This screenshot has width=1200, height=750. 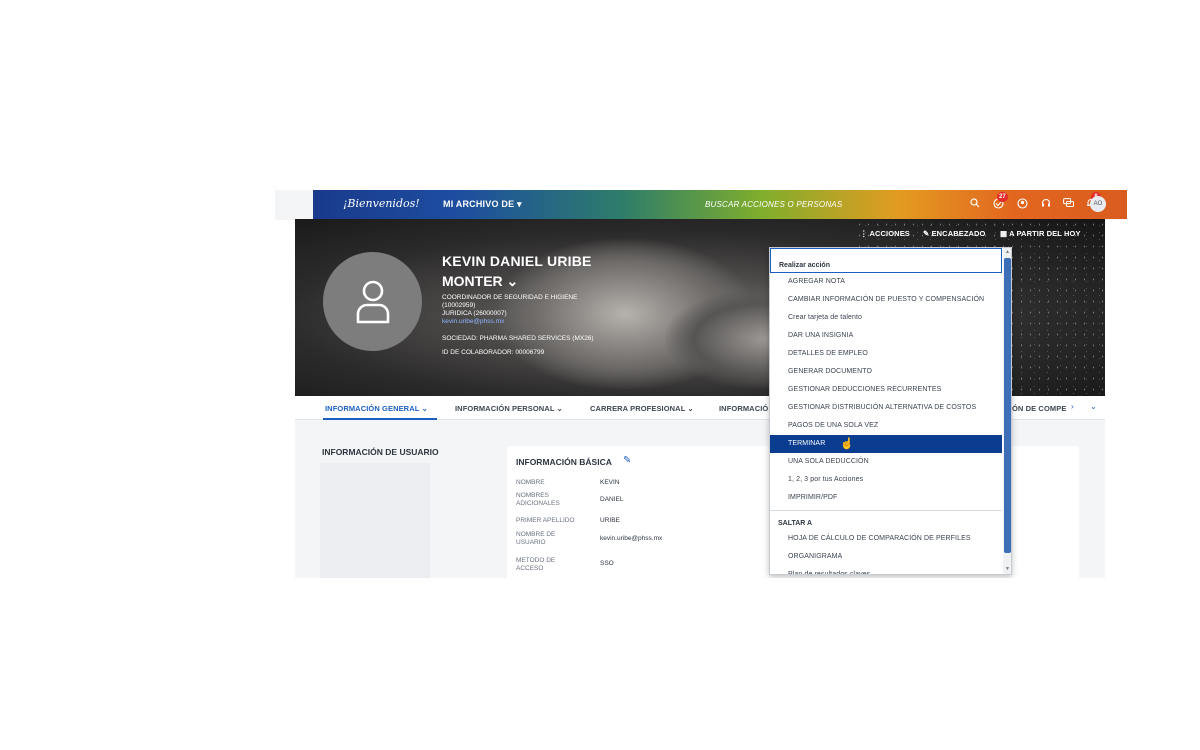 I want to click on field-value: SSO, so click(x=607, y=563).